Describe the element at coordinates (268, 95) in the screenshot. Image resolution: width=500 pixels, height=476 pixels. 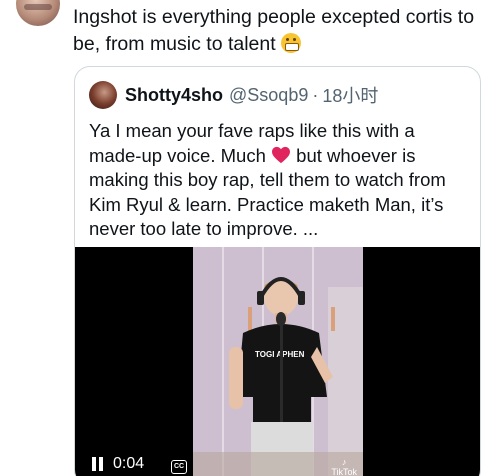
I see `quoted-author-handle: @Ssoqb9` at that location.